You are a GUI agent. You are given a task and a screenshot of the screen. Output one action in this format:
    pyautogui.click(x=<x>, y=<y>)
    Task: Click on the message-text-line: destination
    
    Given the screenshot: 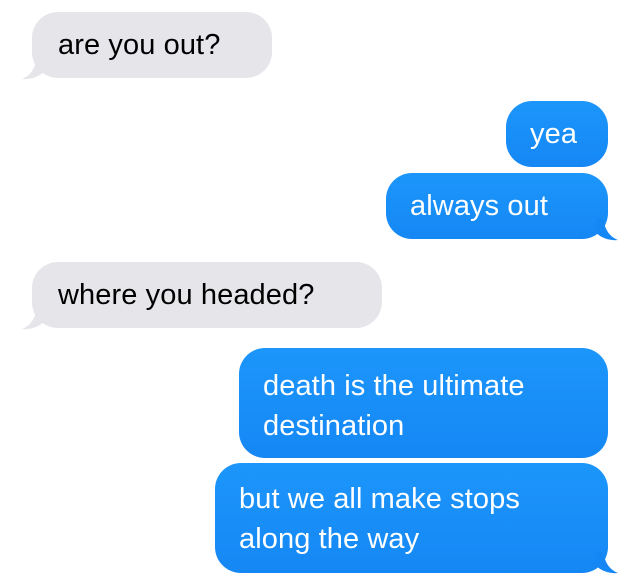 What is the action you would take?
    pyautogui.click(x=334, y=426)
    